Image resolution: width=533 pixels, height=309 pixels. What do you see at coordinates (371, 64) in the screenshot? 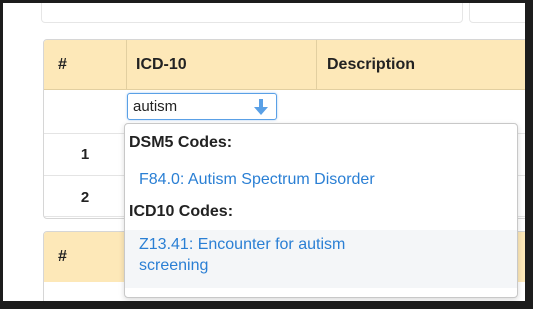
I see `header-description: Description` at bounding box center [371, 64].